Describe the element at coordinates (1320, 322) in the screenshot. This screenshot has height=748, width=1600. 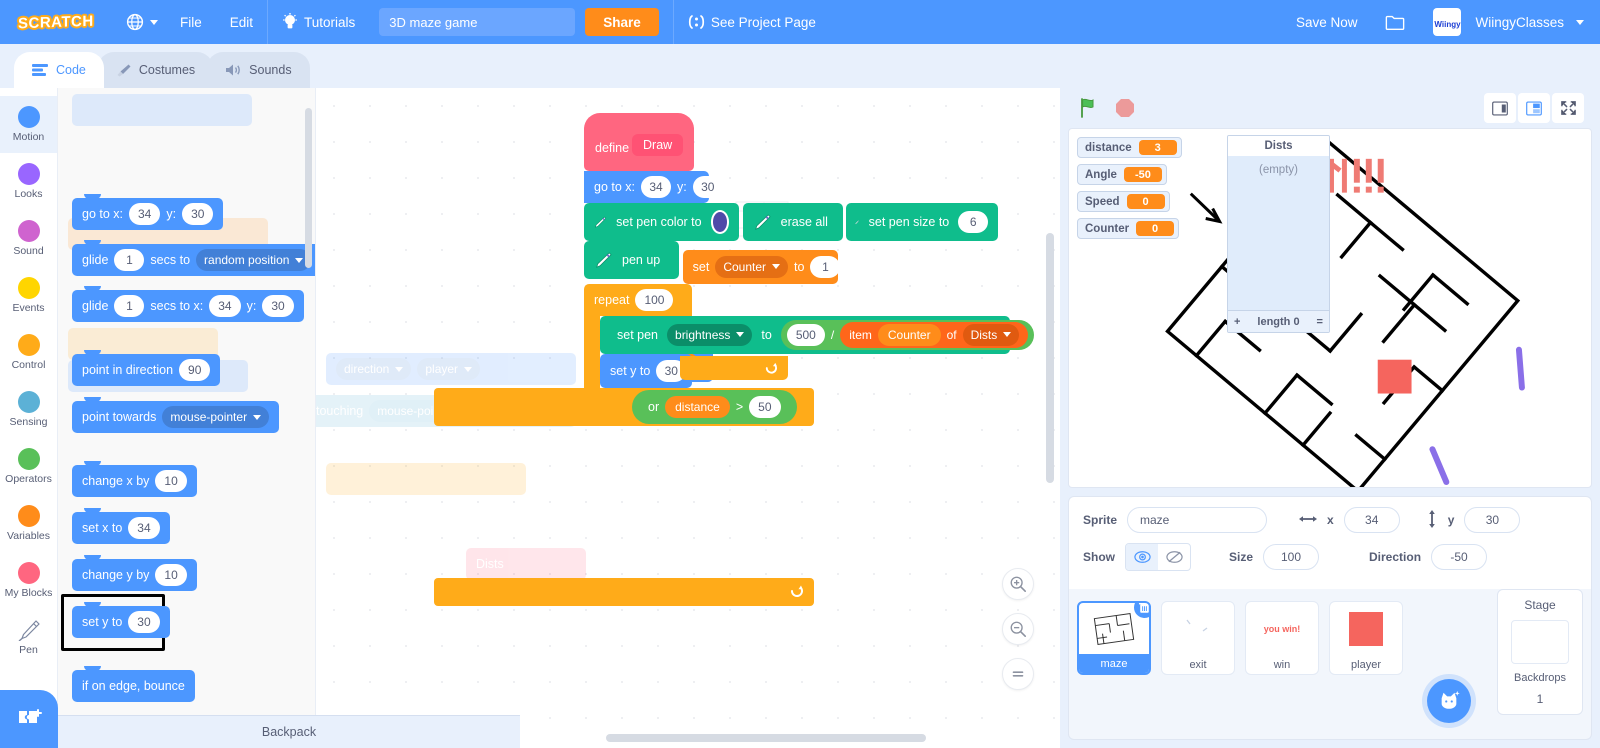
I see `list-resize-handle: =` at that location.